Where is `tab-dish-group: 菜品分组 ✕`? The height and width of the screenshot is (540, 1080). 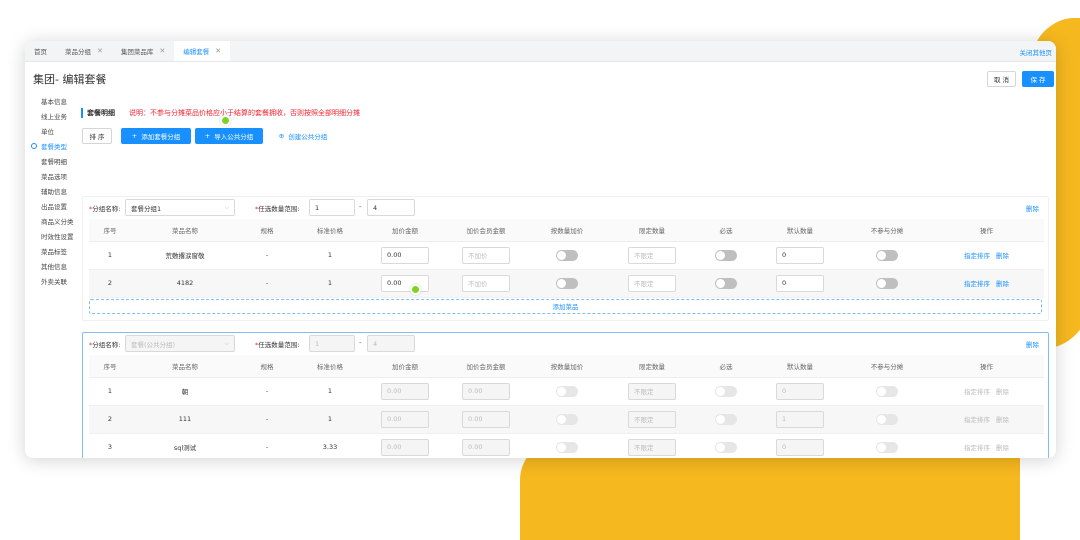
tab-dish-group: 菜品分组 ✕ is located at coordinates (84, 51).